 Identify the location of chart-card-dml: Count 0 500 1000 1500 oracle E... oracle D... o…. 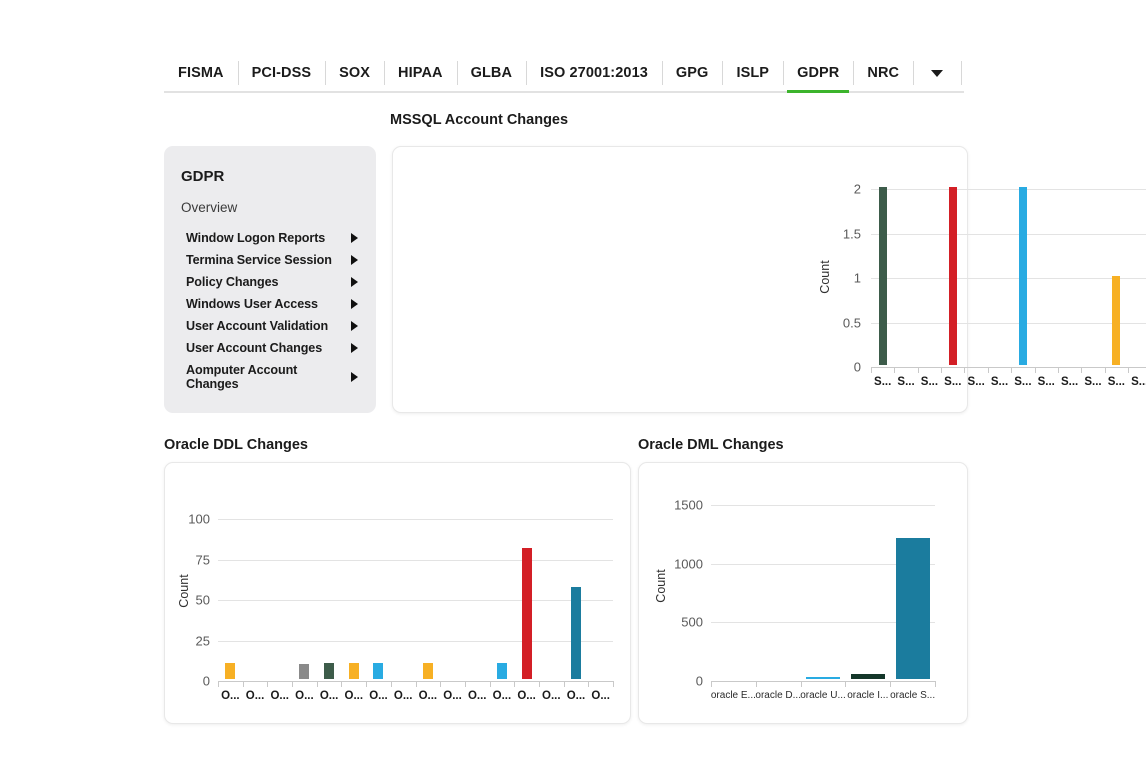
(803, 593).